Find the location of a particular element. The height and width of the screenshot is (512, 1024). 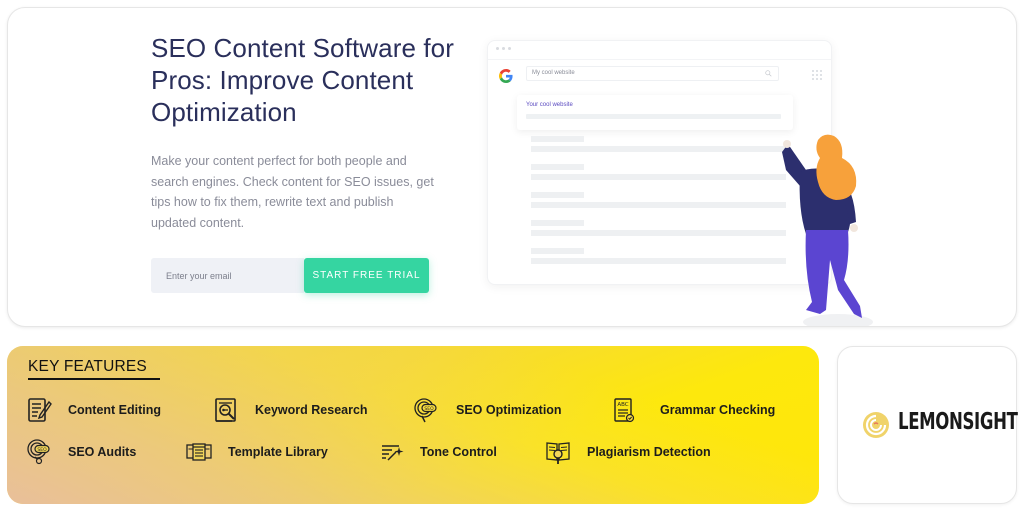

seo-audit-magnifier-icon: SEO is located at coordinates (38, 452).